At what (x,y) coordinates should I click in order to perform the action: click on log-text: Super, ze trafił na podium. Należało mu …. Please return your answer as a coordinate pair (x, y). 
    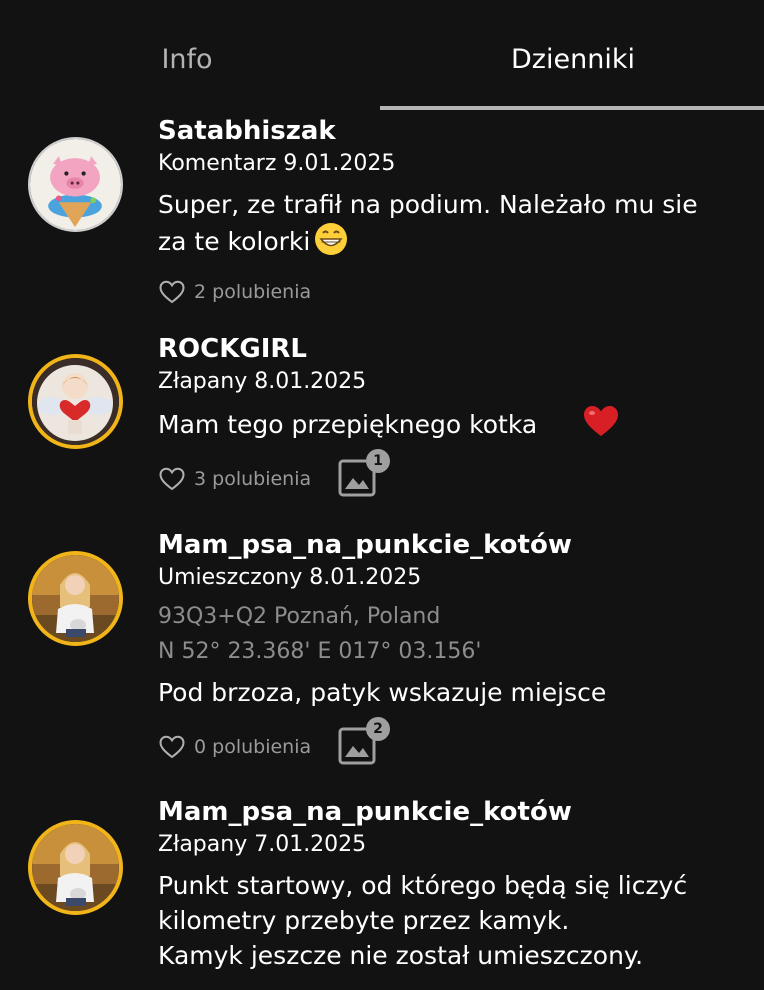
    Looking at the image, I should click on (456, 223).